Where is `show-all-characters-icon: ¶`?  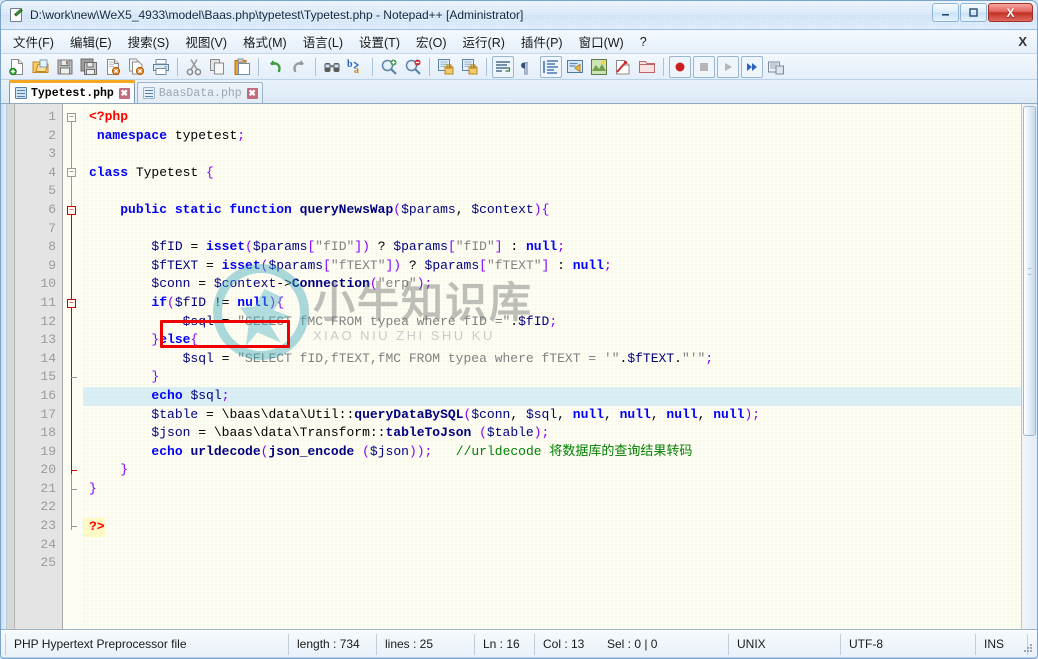 show-all-characters-icon: ¶ is located at coordinates (527, 67).